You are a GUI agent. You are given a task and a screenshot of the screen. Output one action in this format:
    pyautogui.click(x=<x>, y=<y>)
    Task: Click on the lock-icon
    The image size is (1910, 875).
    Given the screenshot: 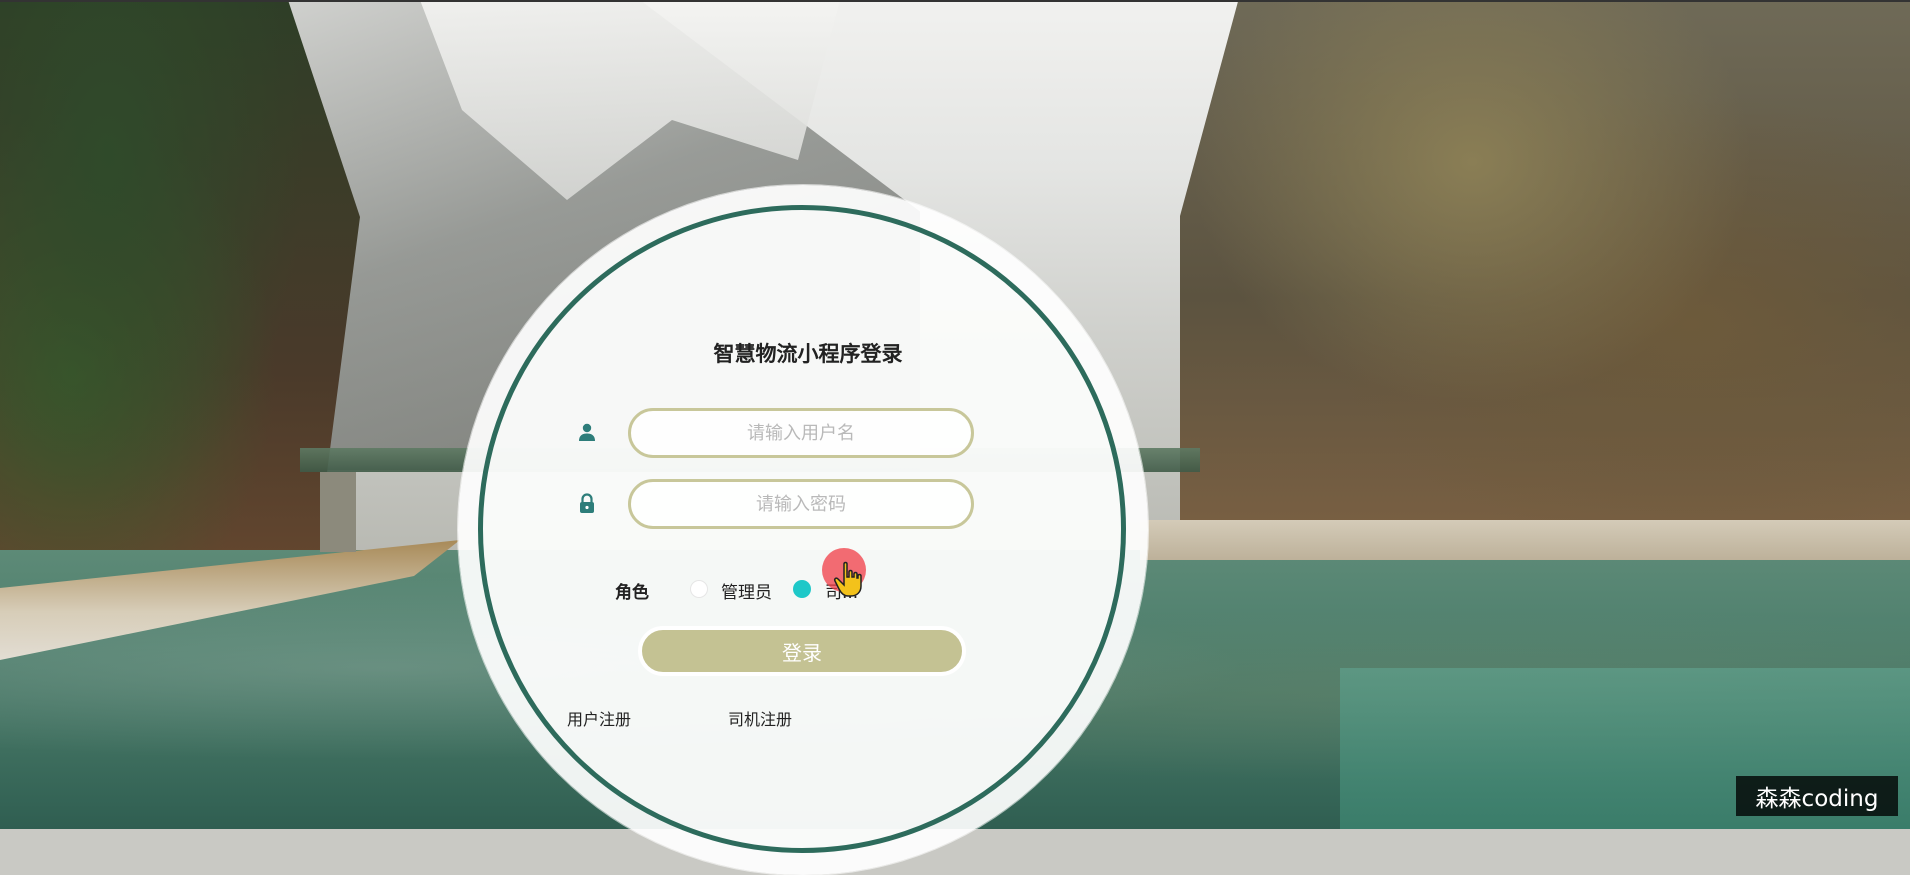 What is the action you would take?
    pyautogui.click(x=587, y=503)
    